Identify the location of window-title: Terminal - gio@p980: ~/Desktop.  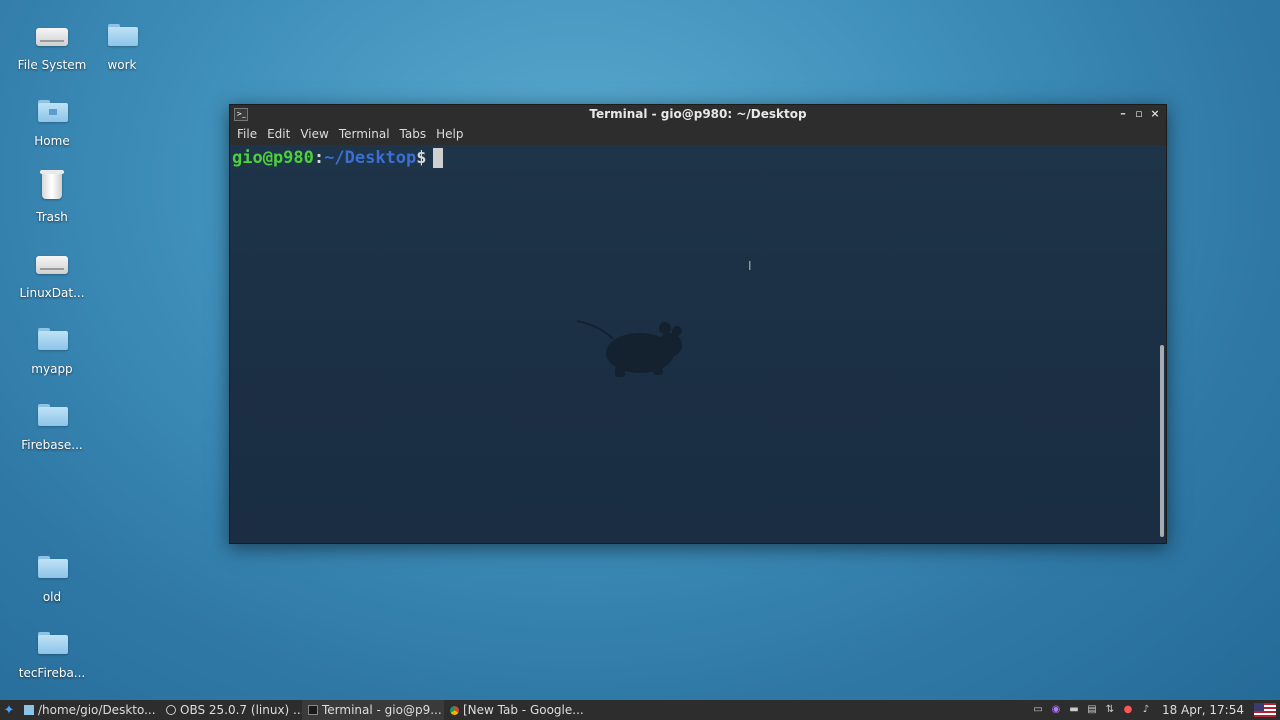
(698, 114).